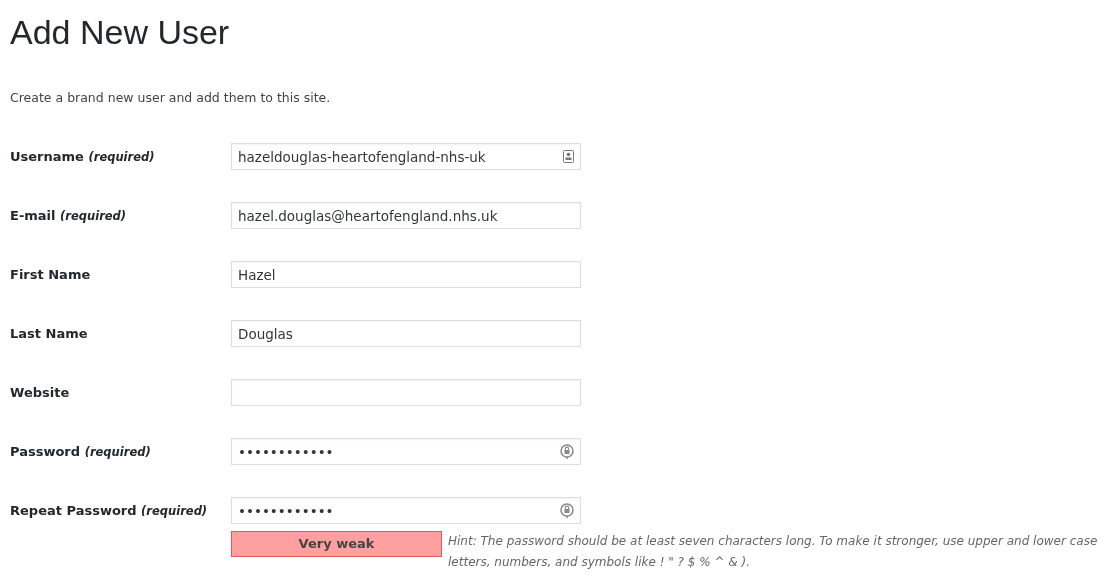 This screenshot has width=1116, height=580. What do you see at coordinates (406, 333) in the screenshot?
I see `input-field: Douglas` at bounding box center [406, 333].